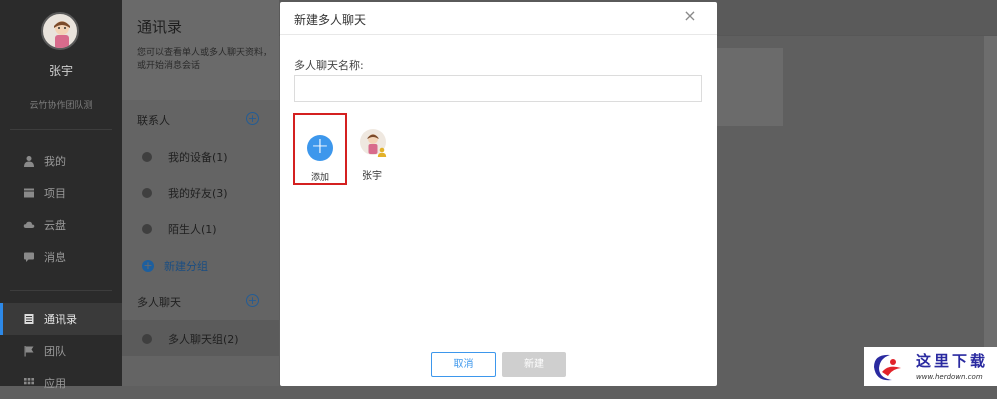 The image size is (997, 399). I want to click on message-icon, so click(29, 257).